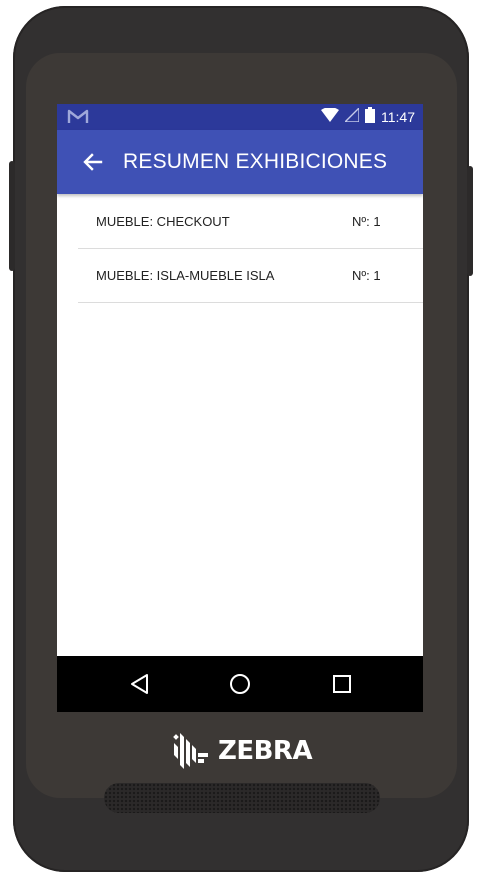  I want to click on zebra-head-icon, so click(190, 751).